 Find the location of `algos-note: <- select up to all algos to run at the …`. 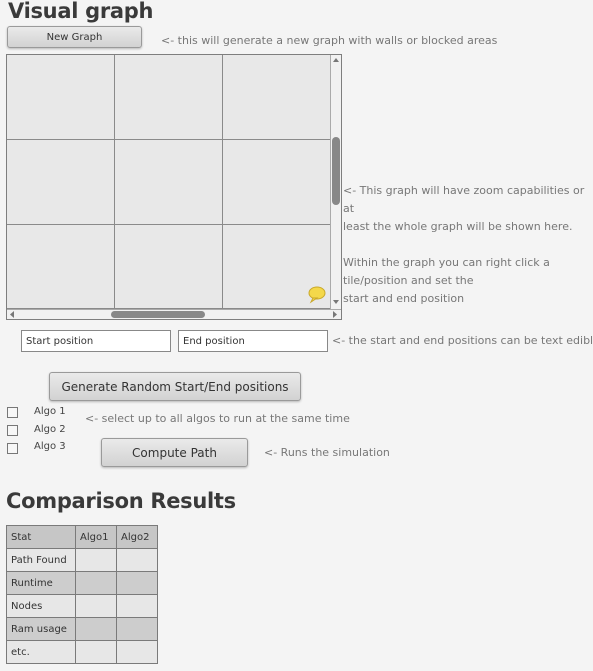

algos-note: <- select up to all algos to run at the … is located at coordinates (217, 418).